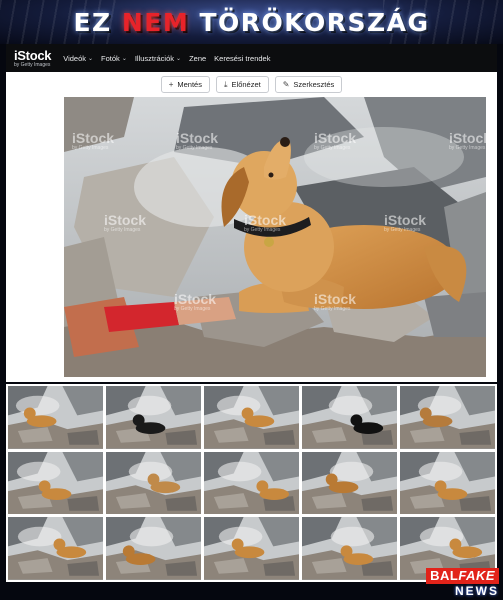  I want to click on photo-action-bar: + Mentés ⤓ Előnézet ✎ Szerkesztés, so click(251, 84).